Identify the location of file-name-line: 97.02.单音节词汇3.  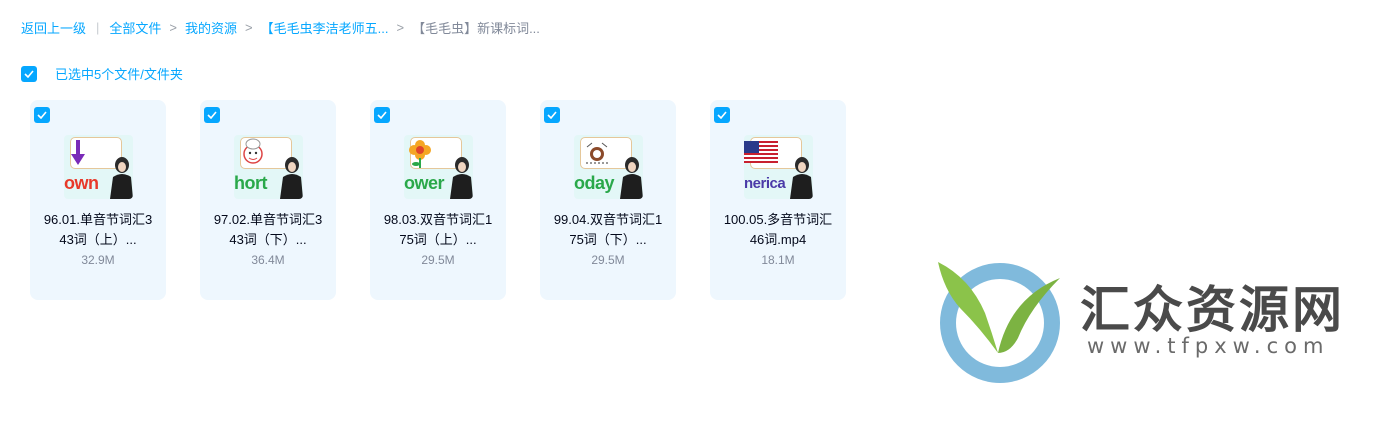
(268, 219).